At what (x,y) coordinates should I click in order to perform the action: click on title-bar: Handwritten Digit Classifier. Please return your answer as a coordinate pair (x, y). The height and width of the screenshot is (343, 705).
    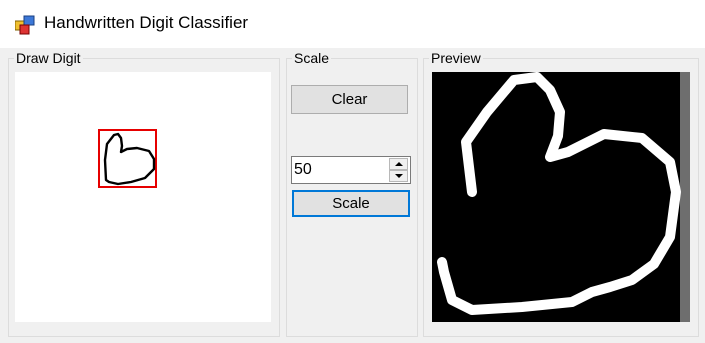
    Looking at the image, I should click on (352, 24).